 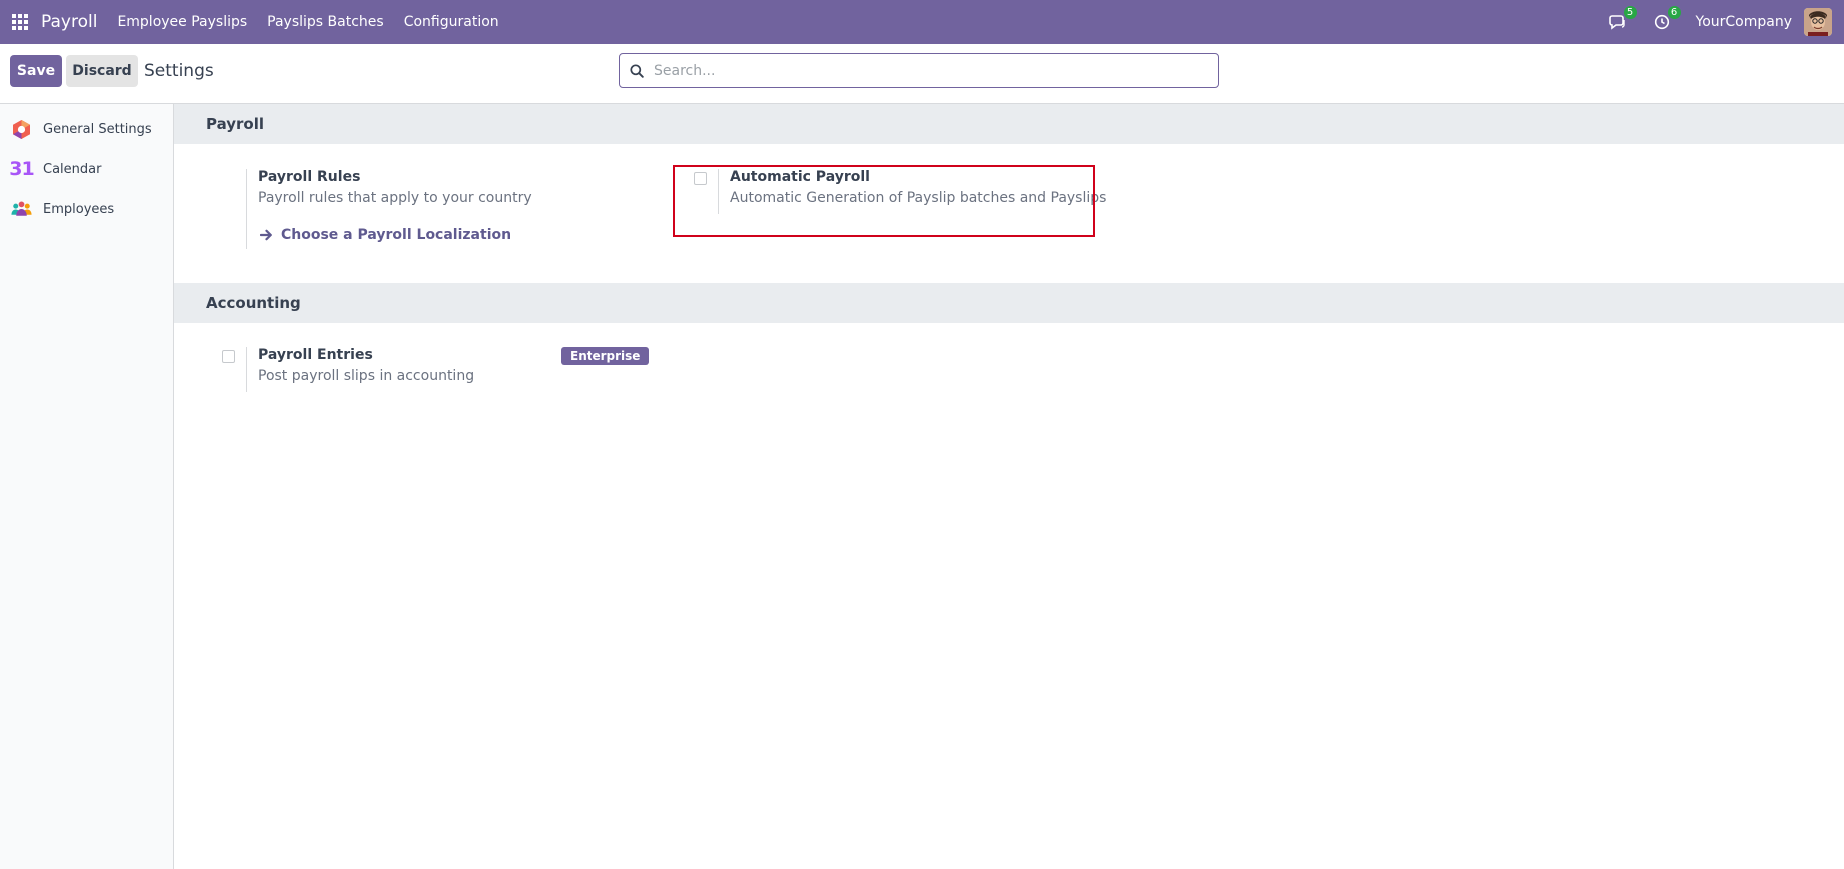 What do you see at coordinates (21, 129) in the screenshot?
I see `general-settings-icon` at bounding box center [21, 129].